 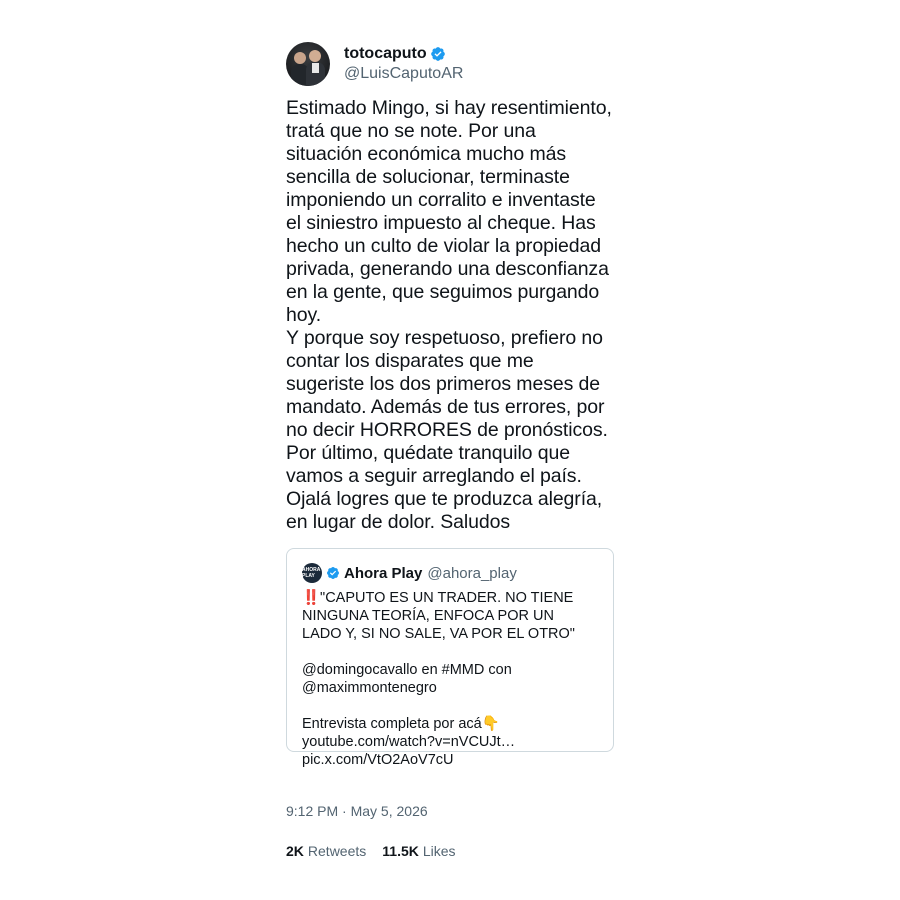 What do you see at coordinates (389, 811) in the screenshot?
I see `timestamp-date: May 5, 2026` at bounding box center [389, 811].